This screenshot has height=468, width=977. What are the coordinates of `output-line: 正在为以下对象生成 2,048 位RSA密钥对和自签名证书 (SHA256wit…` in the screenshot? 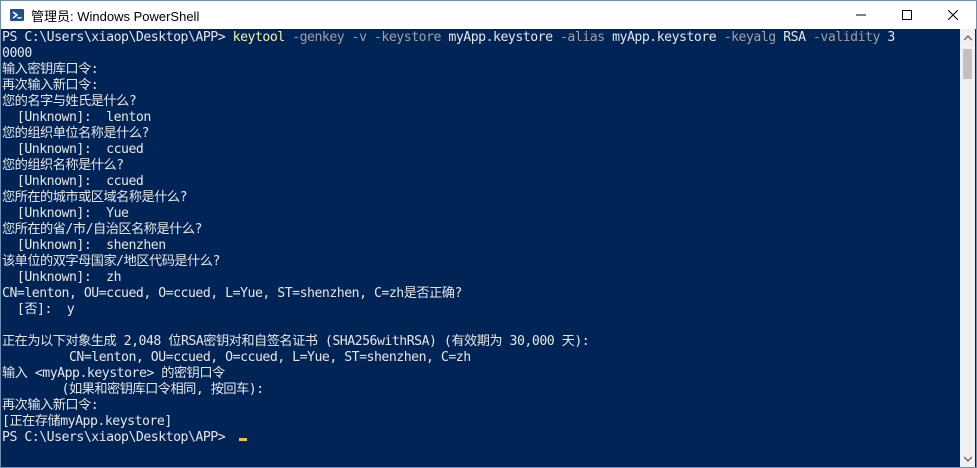 It's located at (296, 341).